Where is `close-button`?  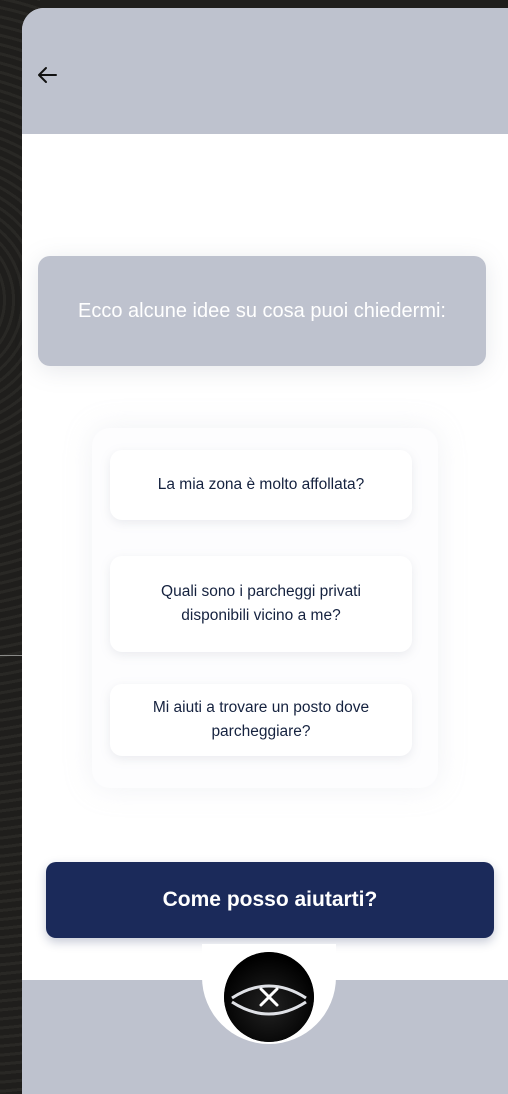
close-button is located at coordinates (269, 997).